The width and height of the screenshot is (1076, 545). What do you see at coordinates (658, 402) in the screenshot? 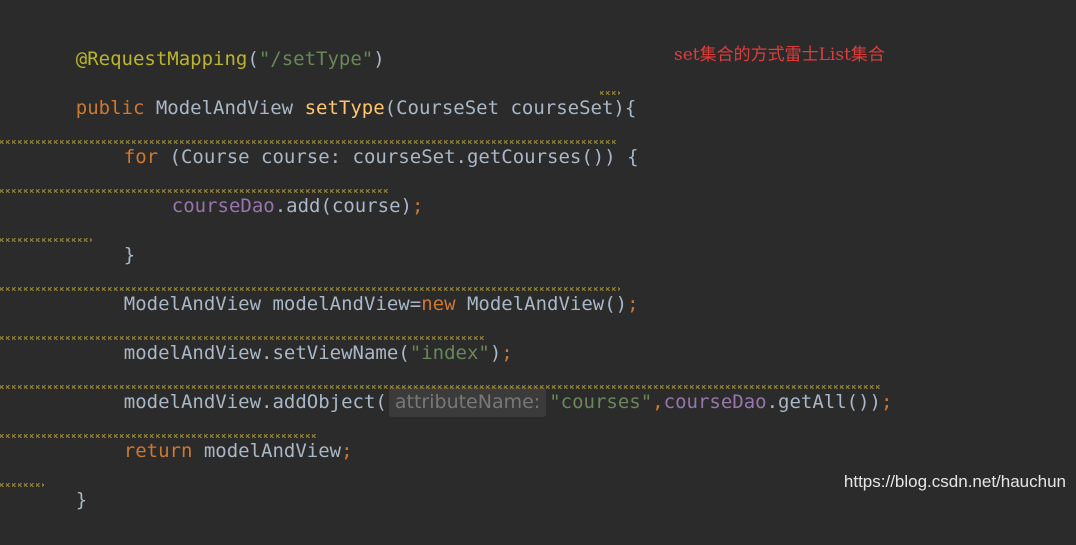
I see `comma: ,` at bounding box center [658, 402].